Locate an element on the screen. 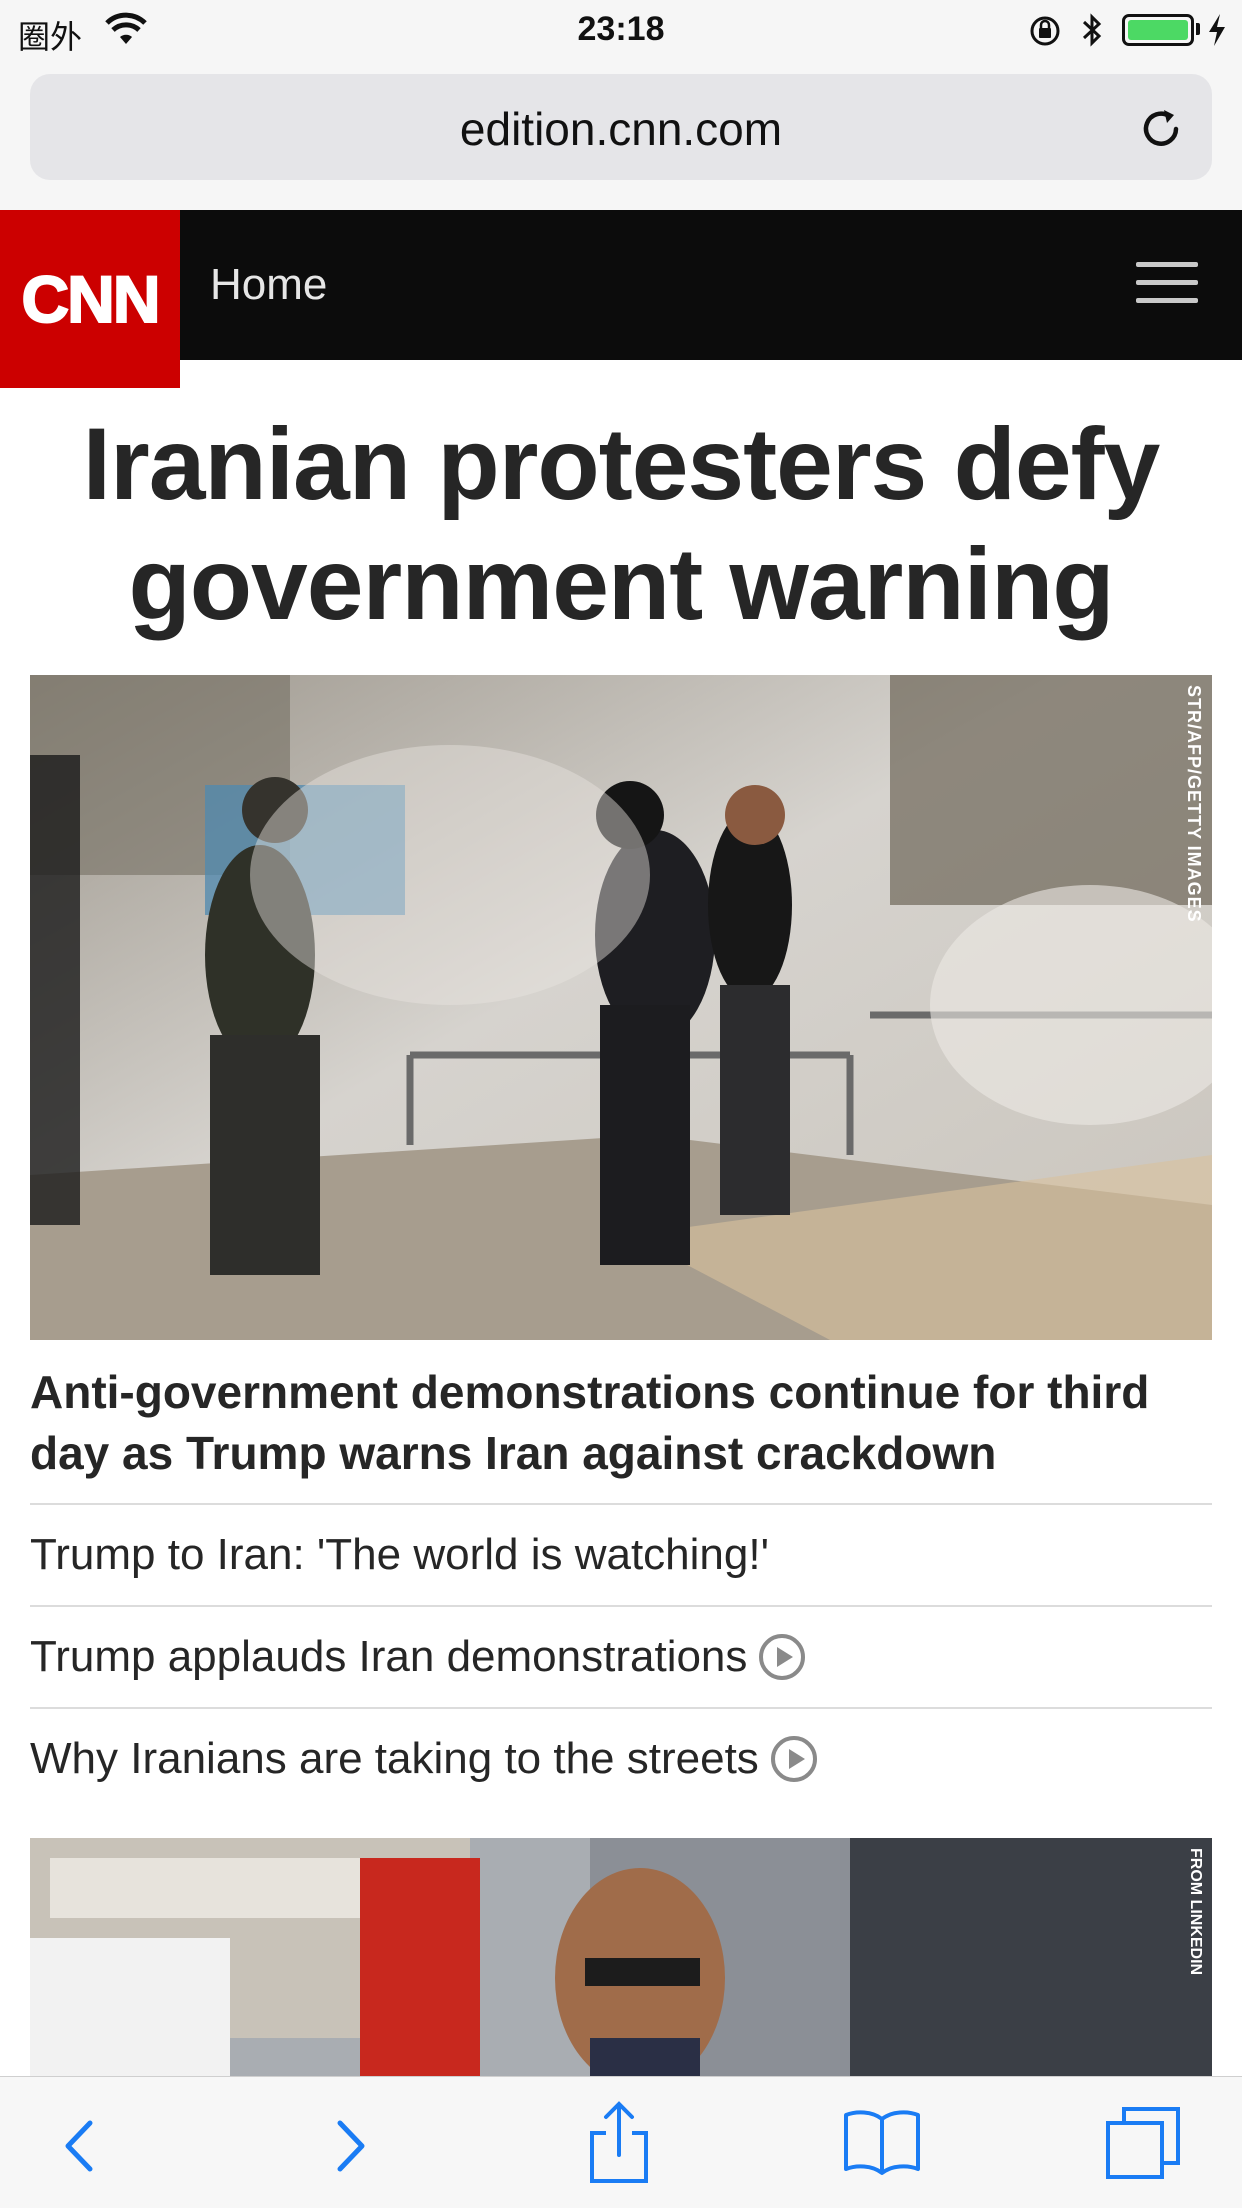  related-link-label: Trump applauds Iran demonstrations is located at coordinates (388, 1657).